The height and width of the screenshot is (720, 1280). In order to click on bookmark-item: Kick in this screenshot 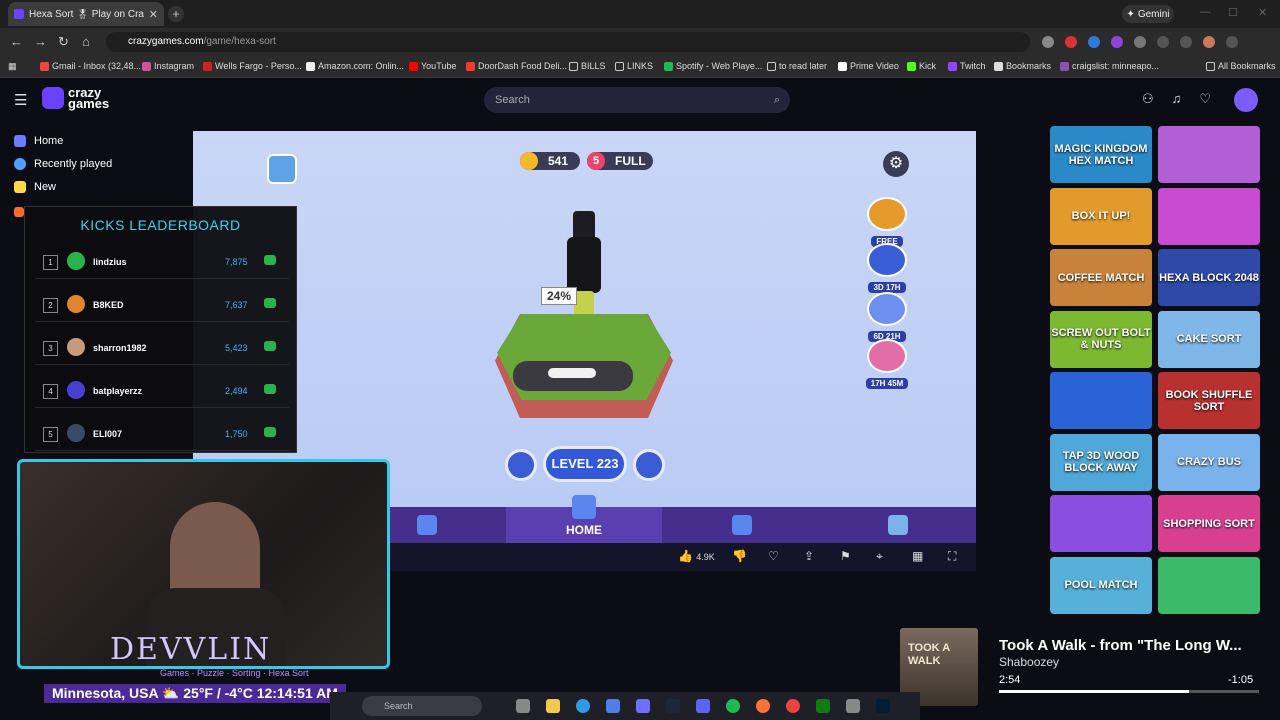, I will do `click(921, 66)`.